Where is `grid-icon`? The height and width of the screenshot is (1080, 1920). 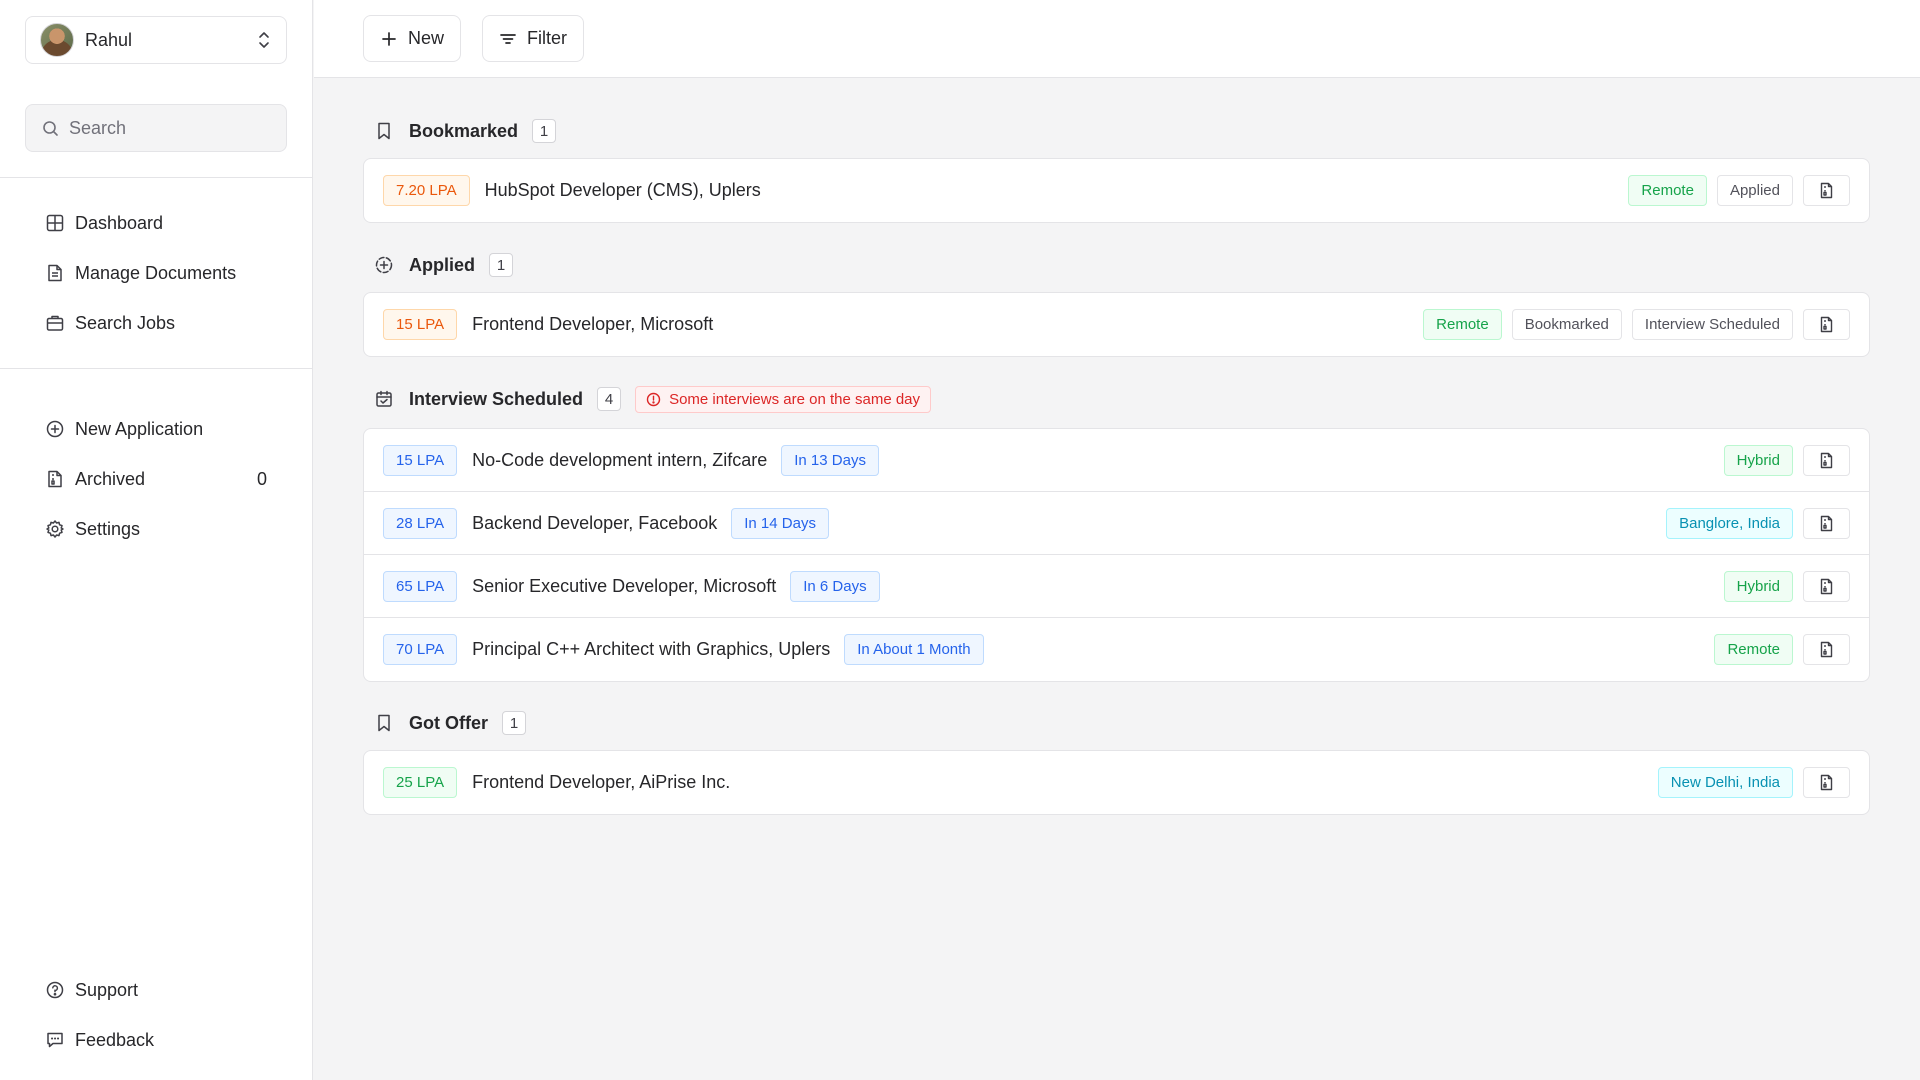
grid-icon is located at coordinates (55, 223).